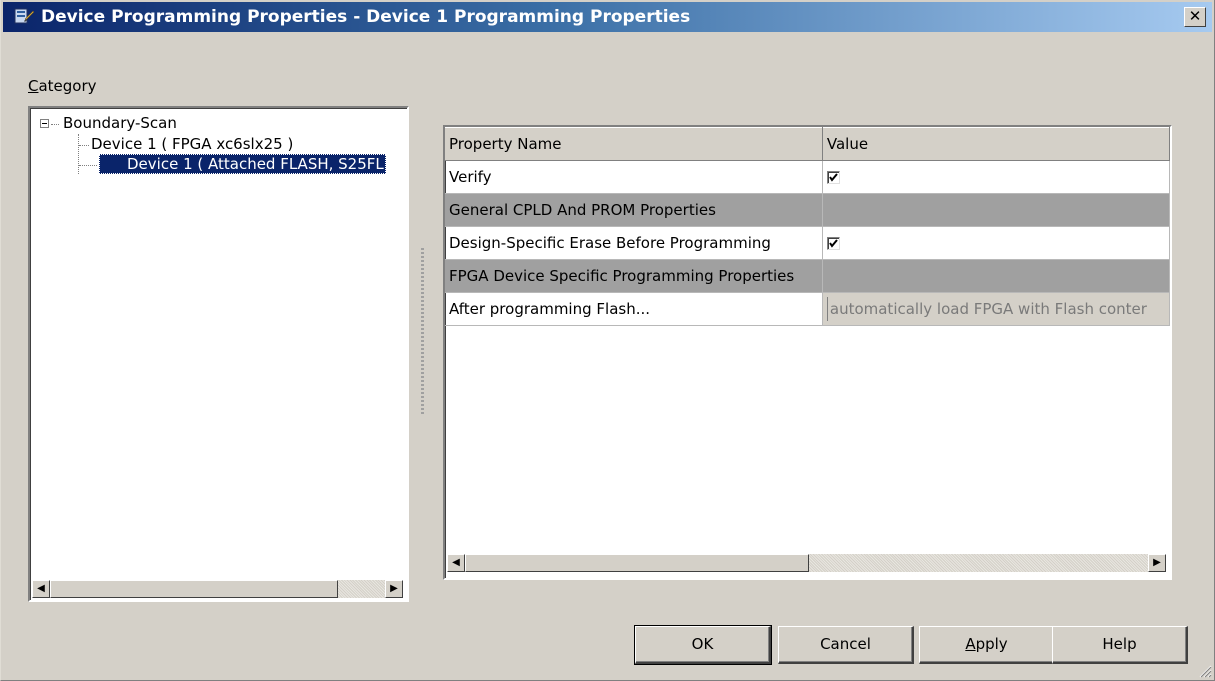  What do you see at coordinates (996, 144) in the screenshot?
I see `column-header-value: Value` at bounding box center [996, 144].